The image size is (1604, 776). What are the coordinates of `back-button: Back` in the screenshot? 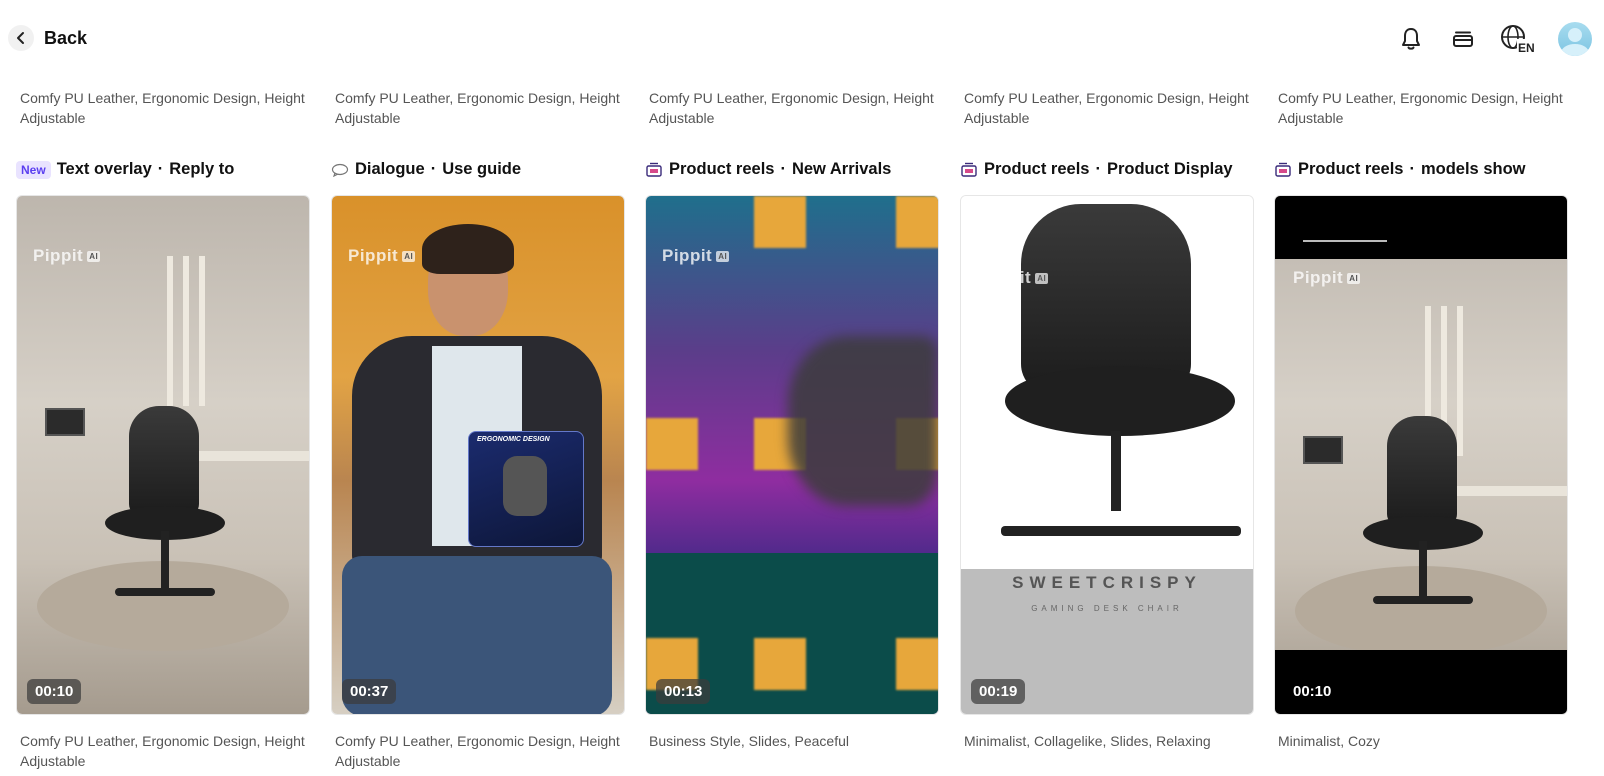 It's located at (47, 38).